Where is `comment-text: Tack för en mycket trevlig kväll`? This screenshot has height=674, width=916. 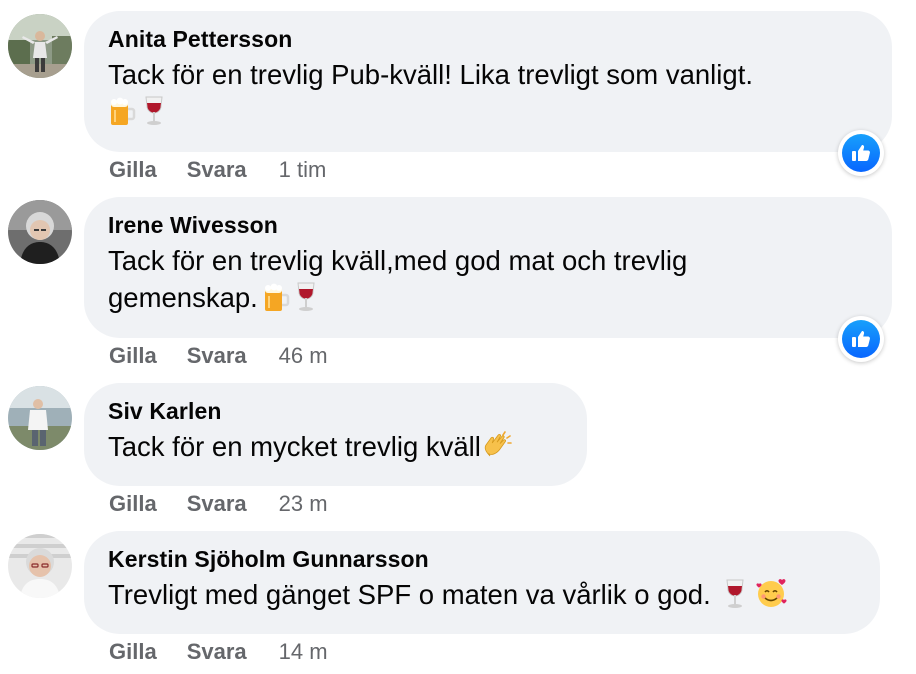
comment-text: Tack för en mycket trevlig kväll is located at coordinates (335, 446).